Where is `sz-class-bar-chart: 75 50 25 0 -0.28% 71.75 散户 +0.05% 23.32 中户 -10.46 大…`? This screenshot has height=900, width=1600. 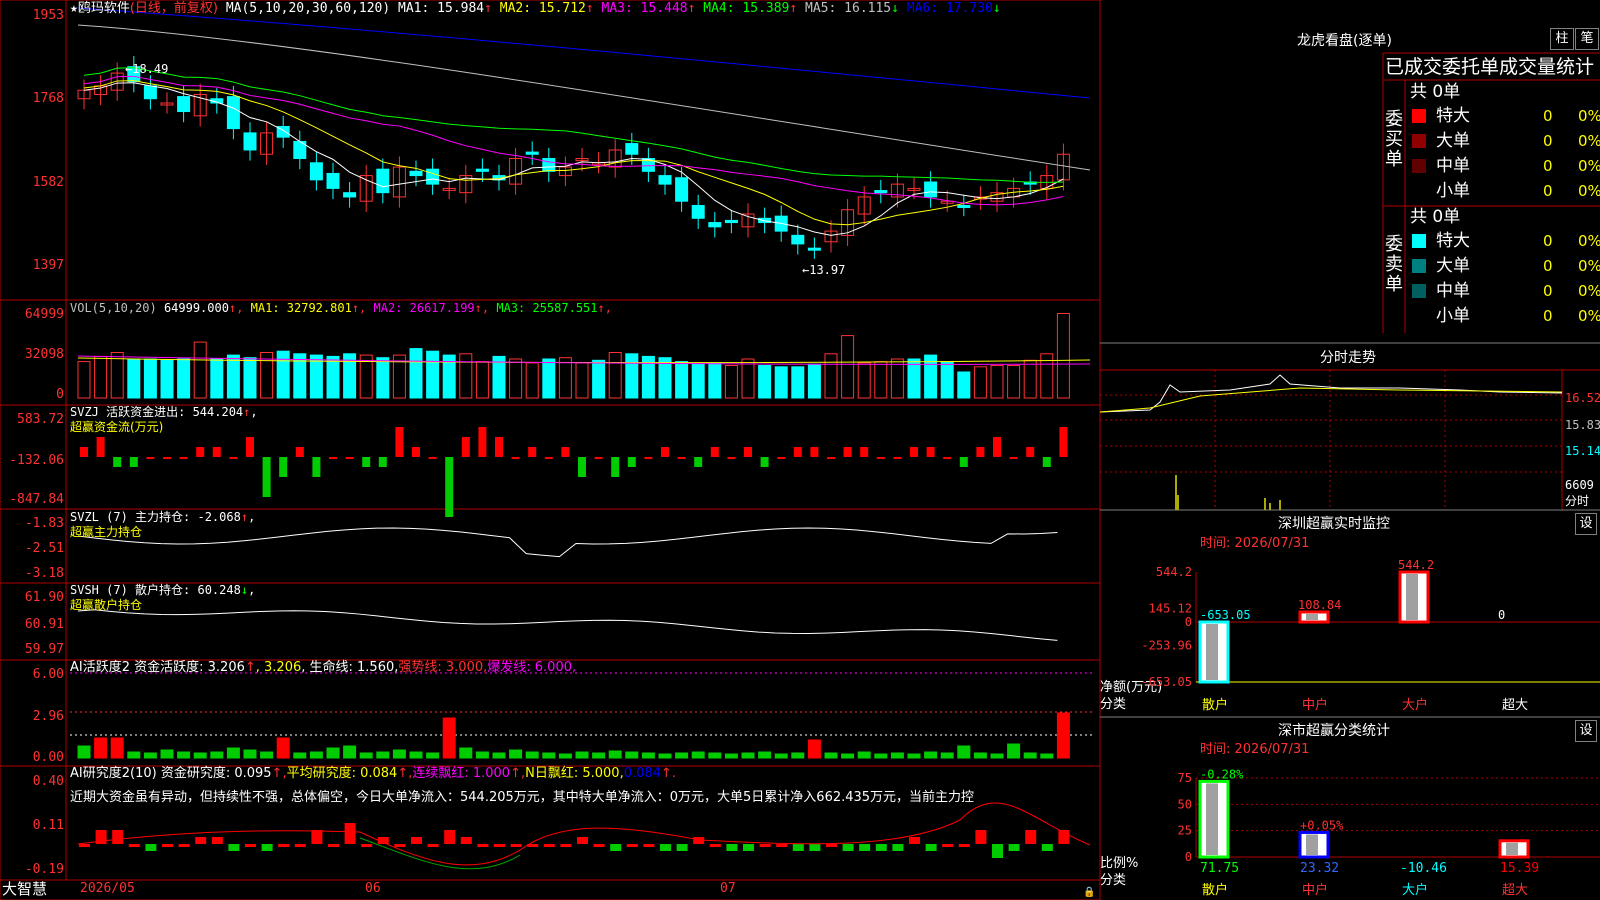
sz-class-bar-chart: 75 50 25 0 -0.28% 71.75 散户 +0.05% 23.32 中户 -10.46 大… is located at coordinates (1389, 832).